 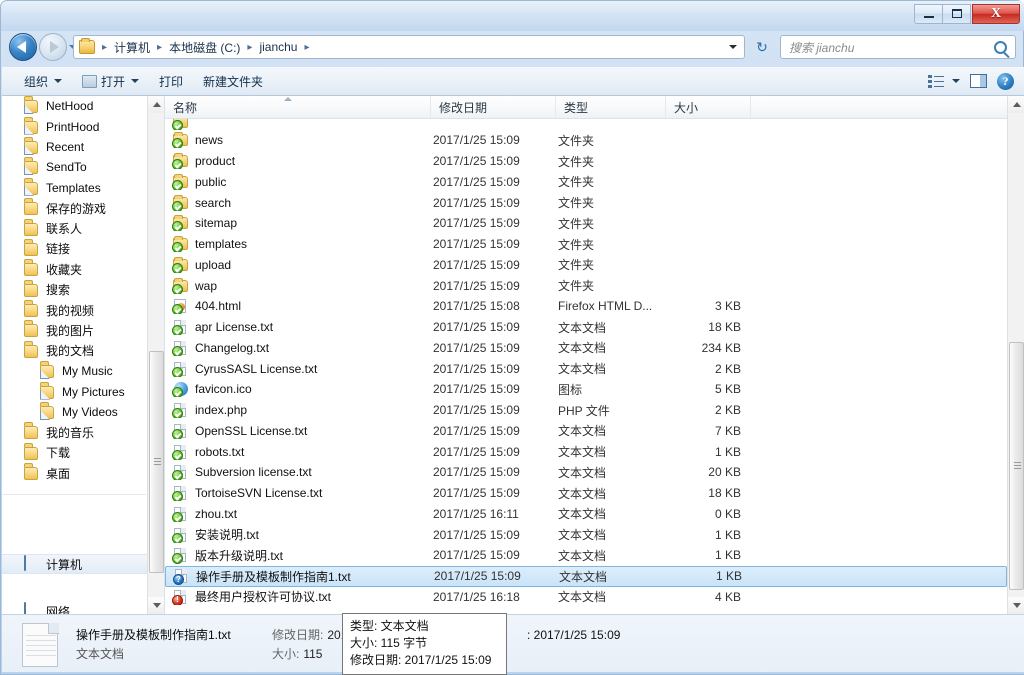 What do you see at coordinates (74, 607) in the screenshot?
I see `sidebar-item-network: 网络` at bounding box center [74, 607].